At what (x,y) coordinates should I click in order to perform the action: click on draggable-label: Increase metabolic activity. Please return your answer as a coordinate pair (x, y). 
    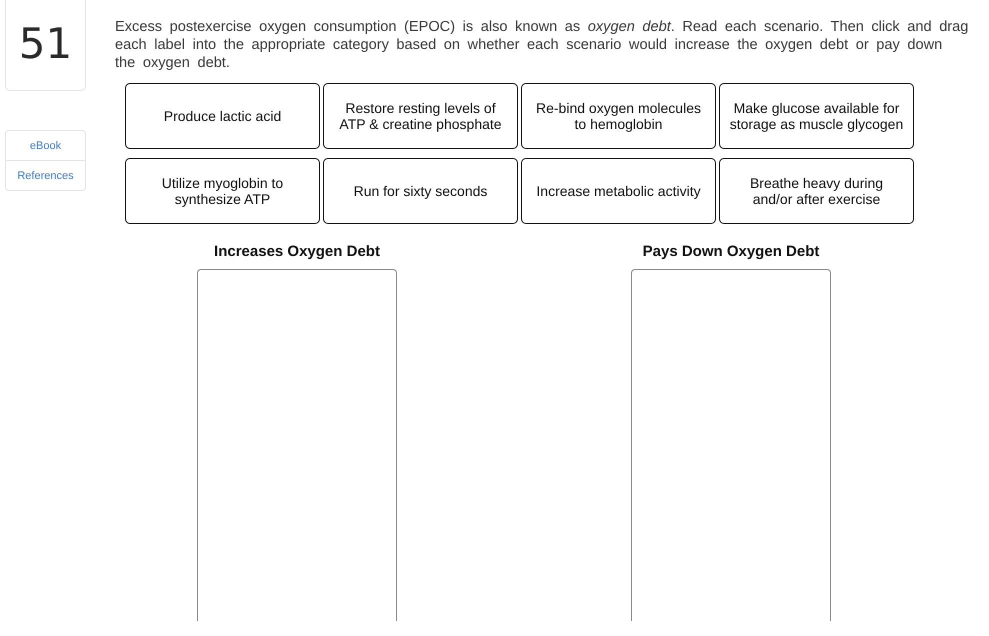
    Looking at the image, I should click on (618, 191).